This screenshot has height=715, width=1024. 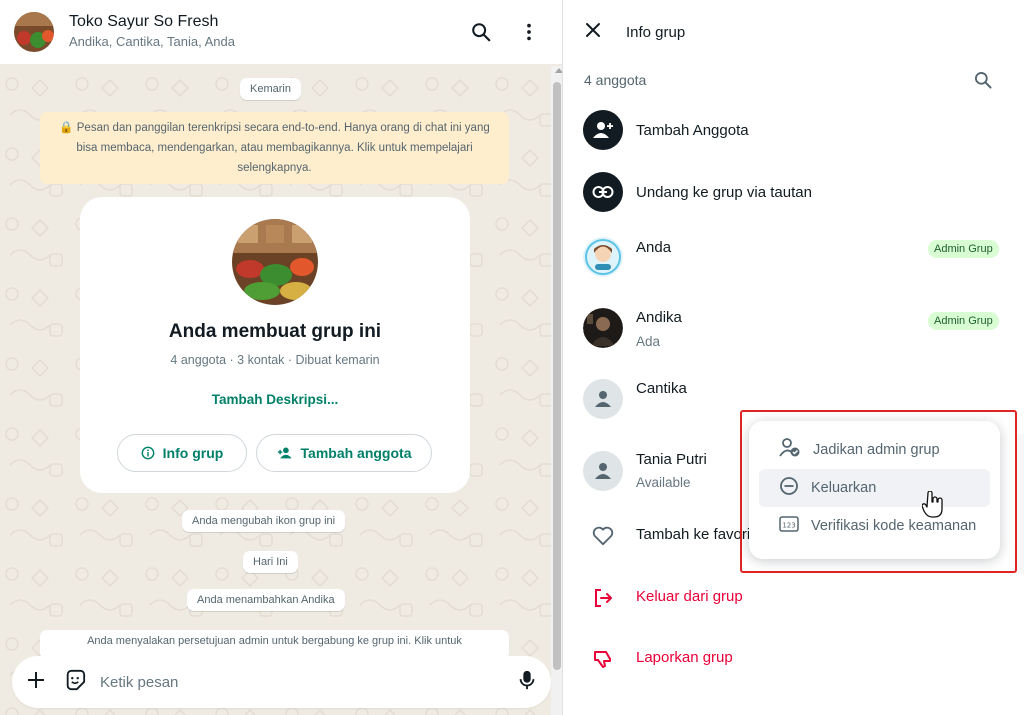 I want to click on make-admin-label: Jadikan admin grup, so click(x=876, y=450).